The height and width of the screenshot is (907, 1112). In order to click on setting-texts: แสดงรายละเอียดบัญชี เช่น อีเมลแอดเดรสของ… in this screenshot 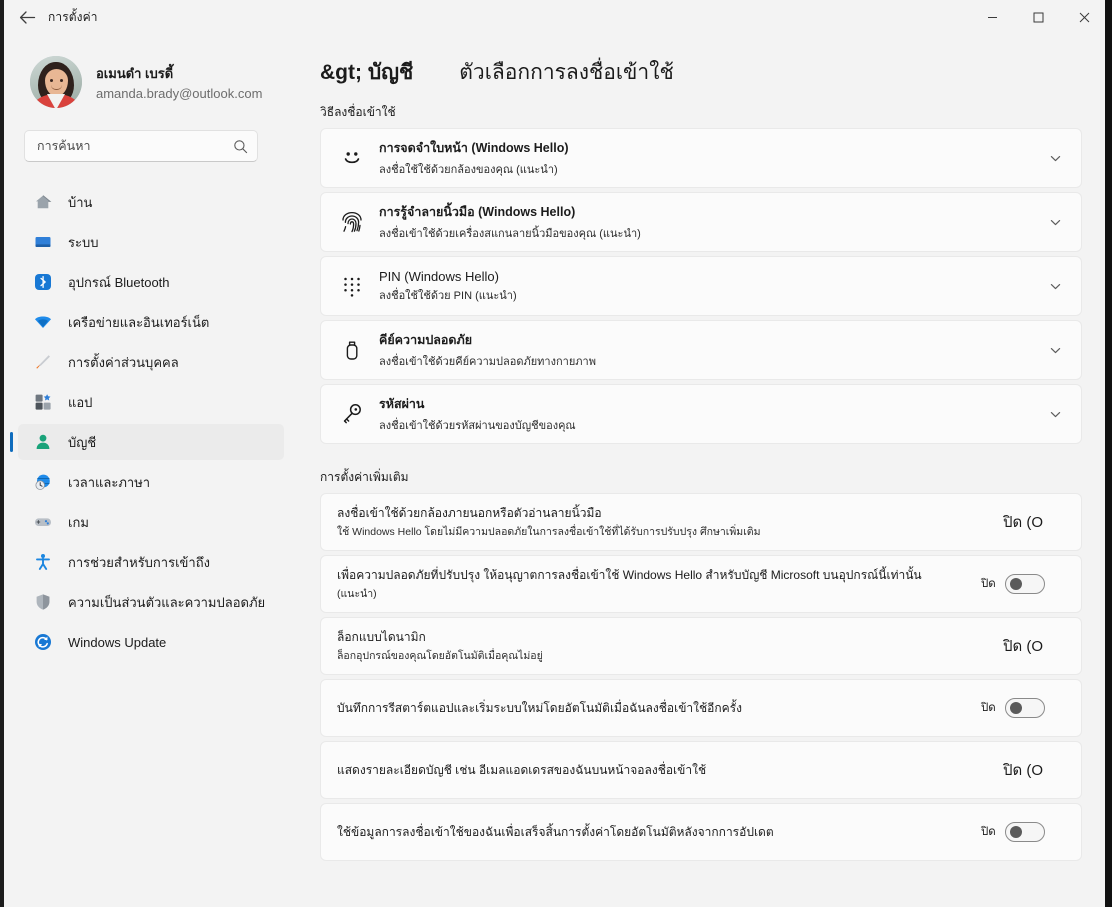, I will do `click(670, 770)`.